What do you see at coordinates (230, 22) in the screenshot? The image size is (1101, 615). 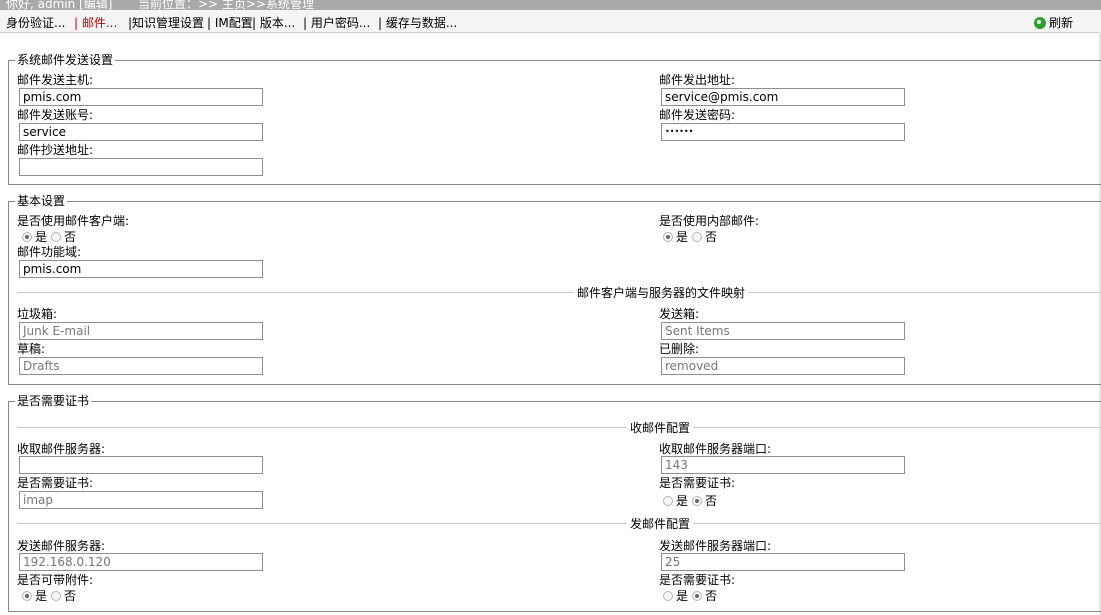 I see `tab-im: | IM配置` at bounding box center [230, 22].